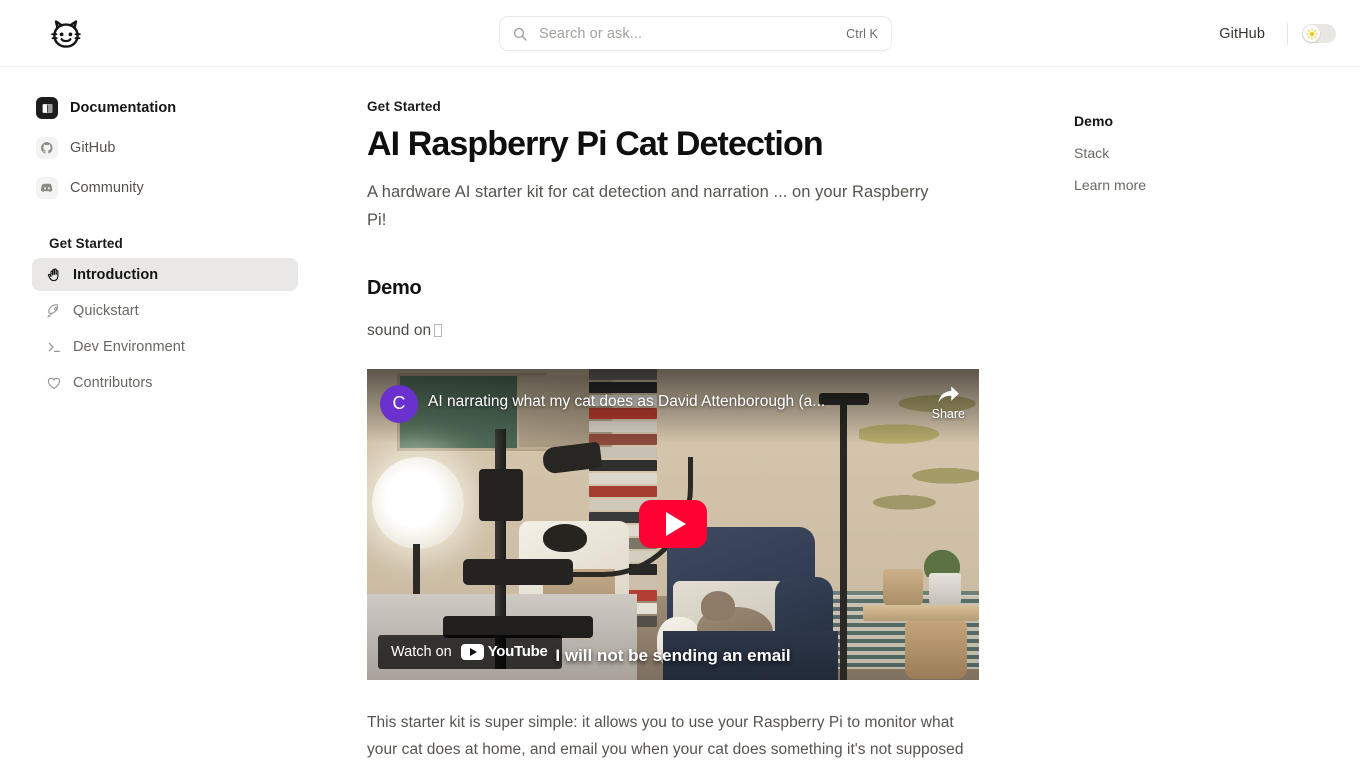  Describe the element at coordinates (113, 382) in the screenshot. I see `sidebar-item-label: Contributors` at that location.